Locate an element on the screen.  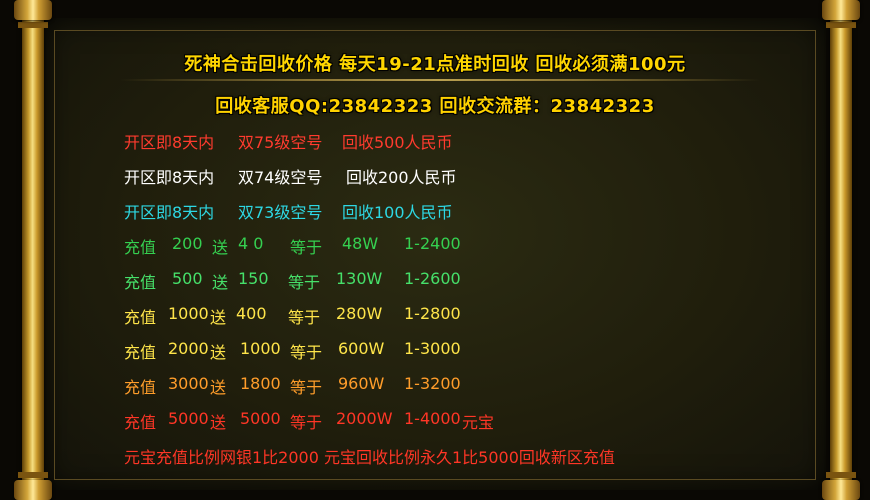
left-rod-band-bottom is located at coordinates (33, 475).